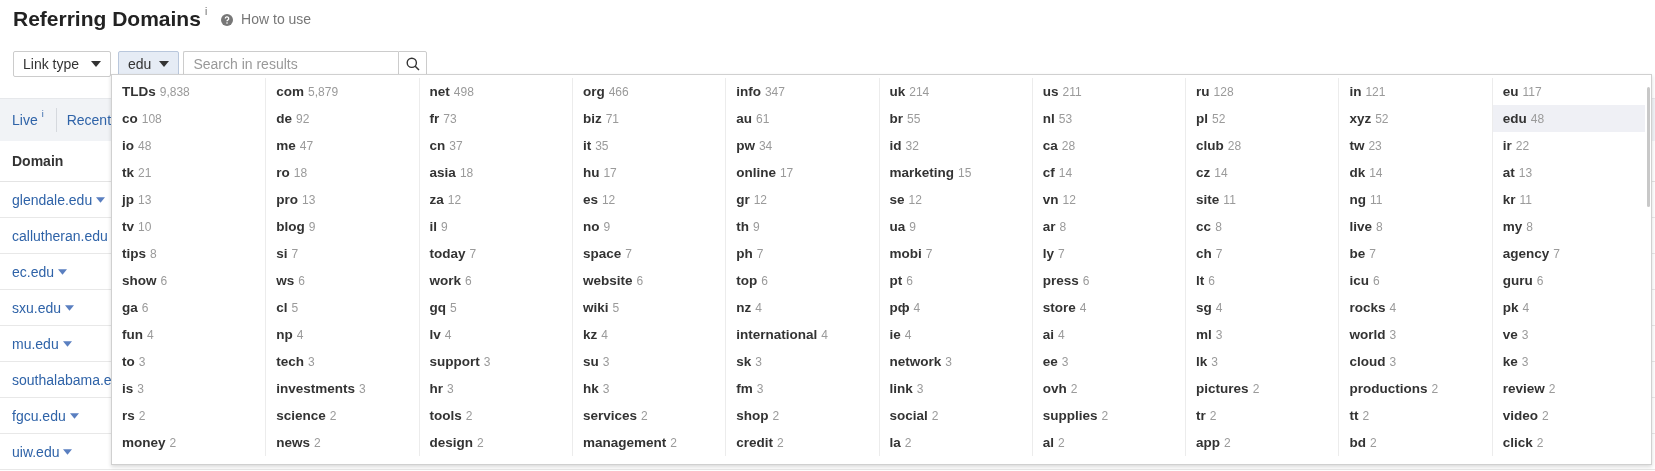 This screenshot has width=1655, height=471. I want to click on tld-option: in 121, so click(1415, 91).